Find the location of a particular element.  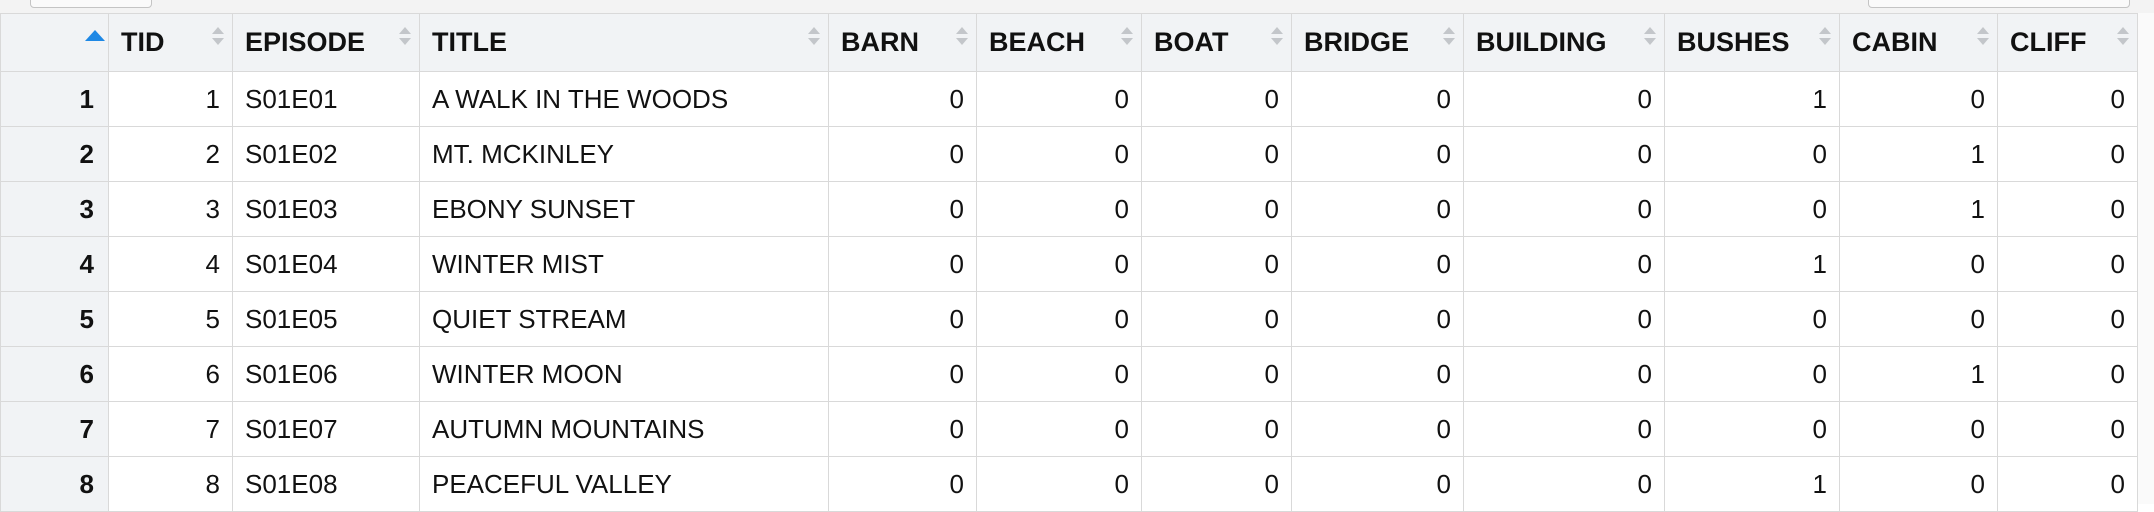

search-box-ghost is located at coordinates (1999, 4).